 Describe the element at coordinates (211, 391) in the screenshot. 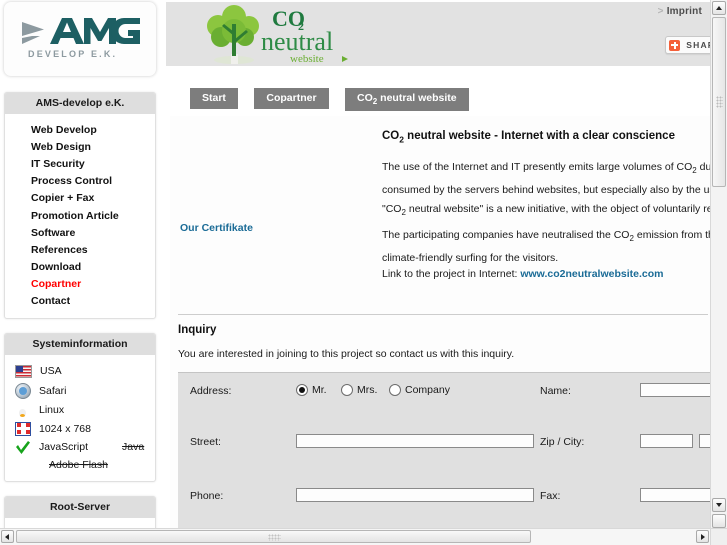

I see `address-label: Address:` at that location.